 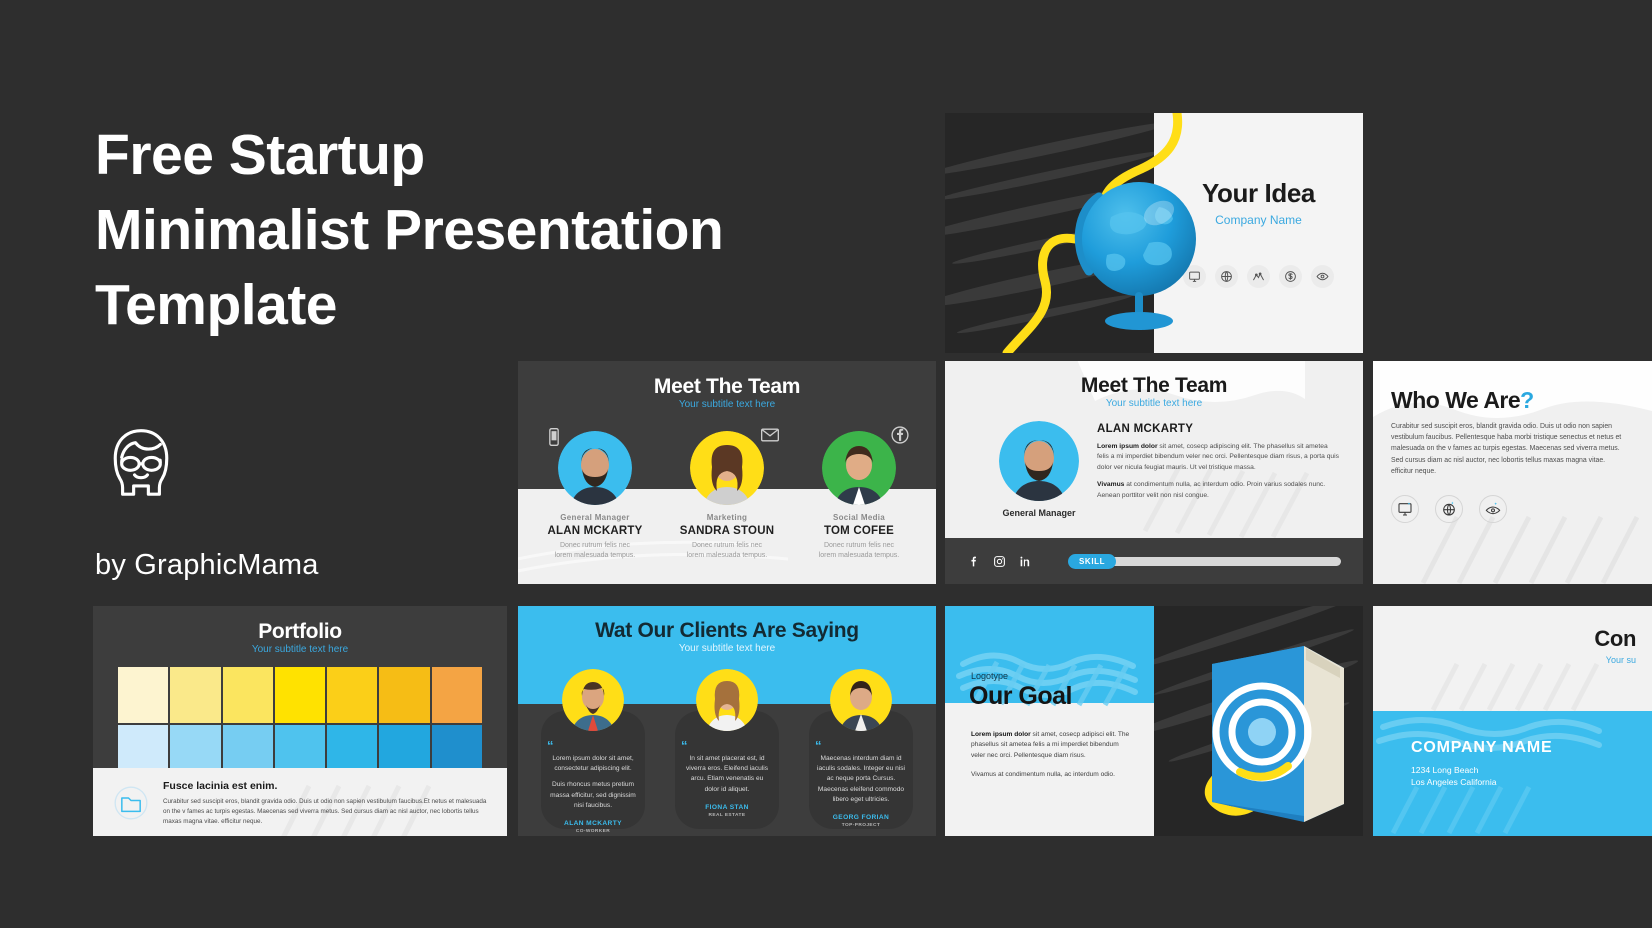 I want to click on dollar-icon, so click(x=1290, y=276).